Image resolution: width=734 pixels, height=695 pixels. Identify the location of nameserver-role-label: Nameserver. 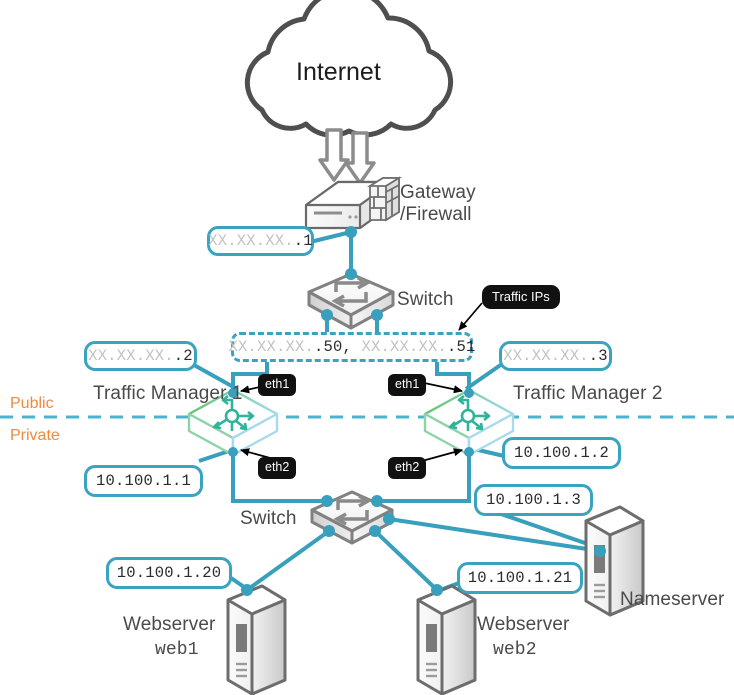
(672, 599).